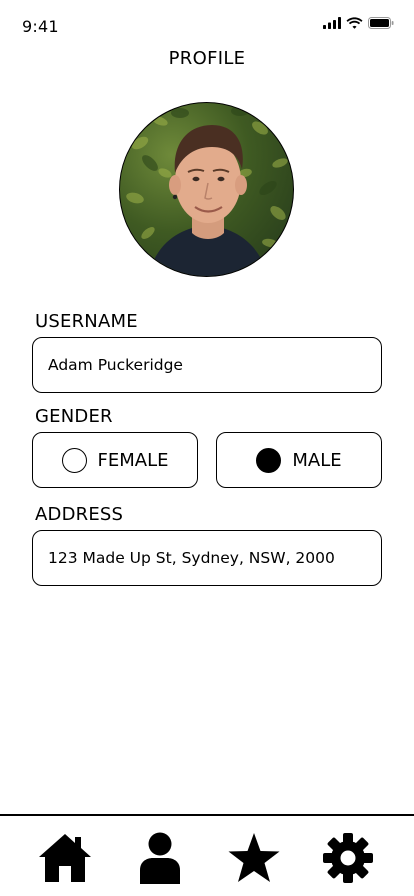 The height and width of the screenshot is (896, 414). I want to click on tab-profile, so click(160, 858).